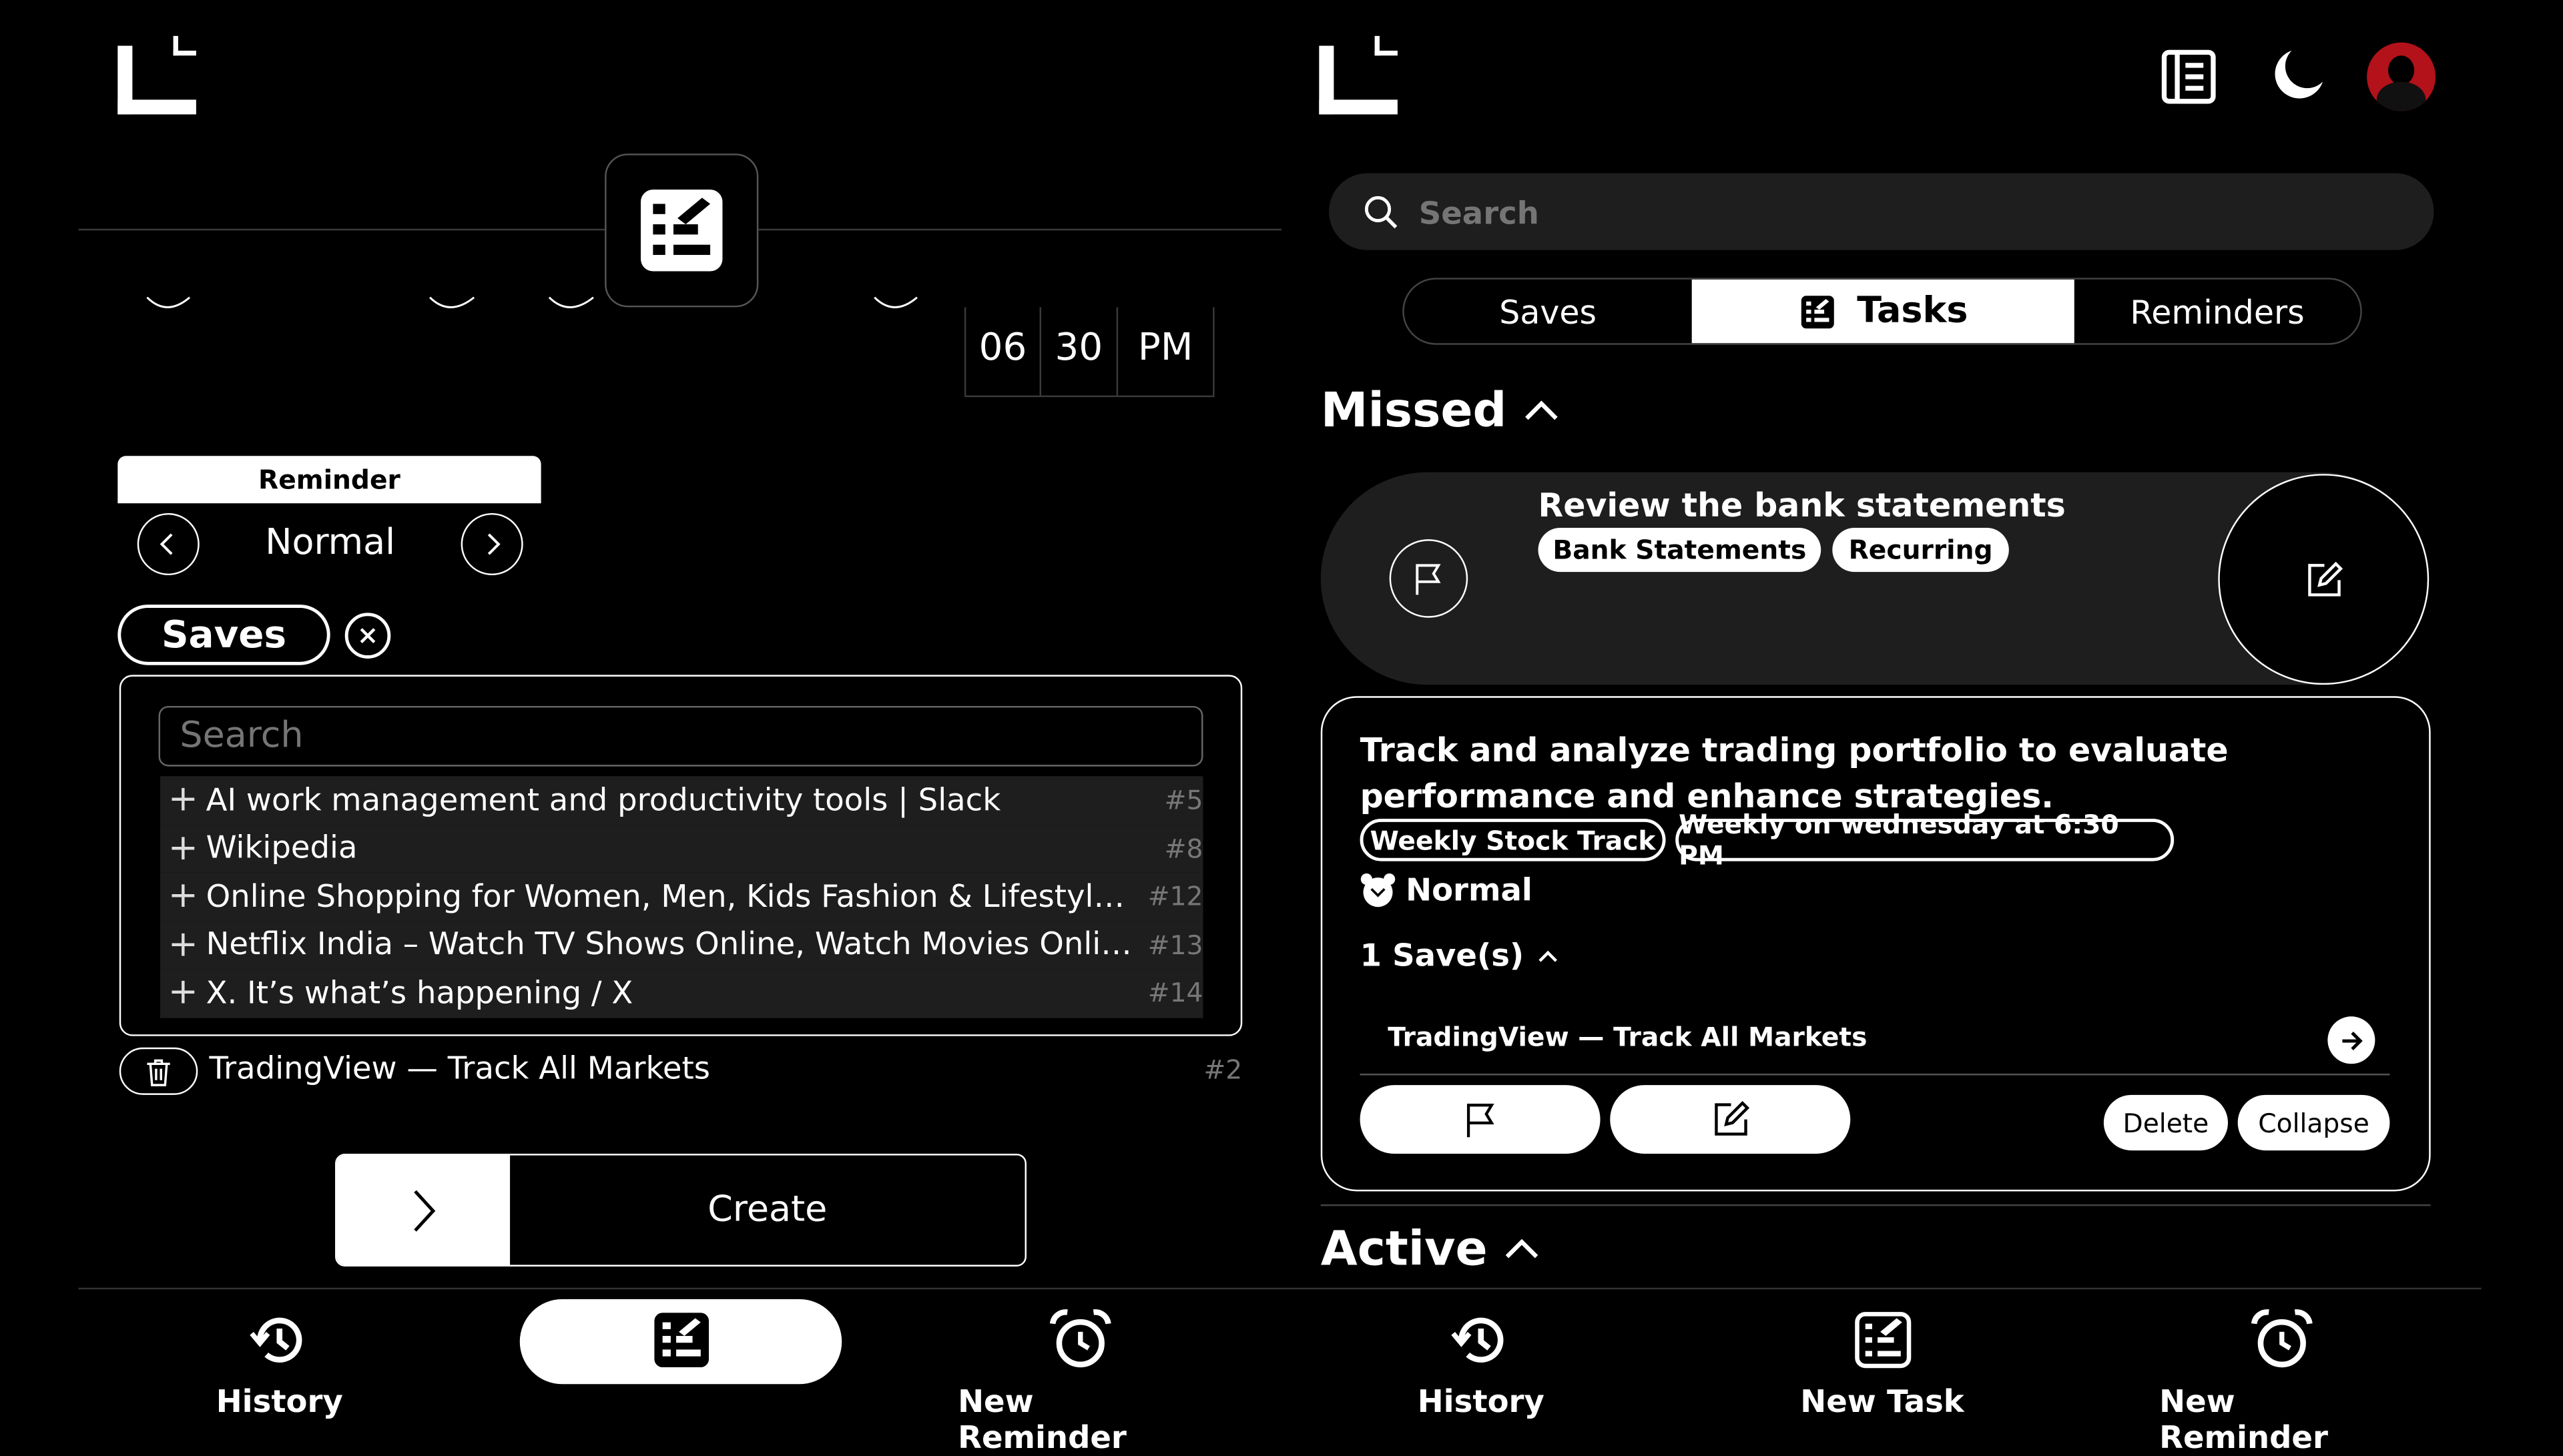 The image size is (2563, 1456). Describe the element at coordinates (1912, 311) in the screenshot. I see `tab-tasks-label: Tasks` at that location.